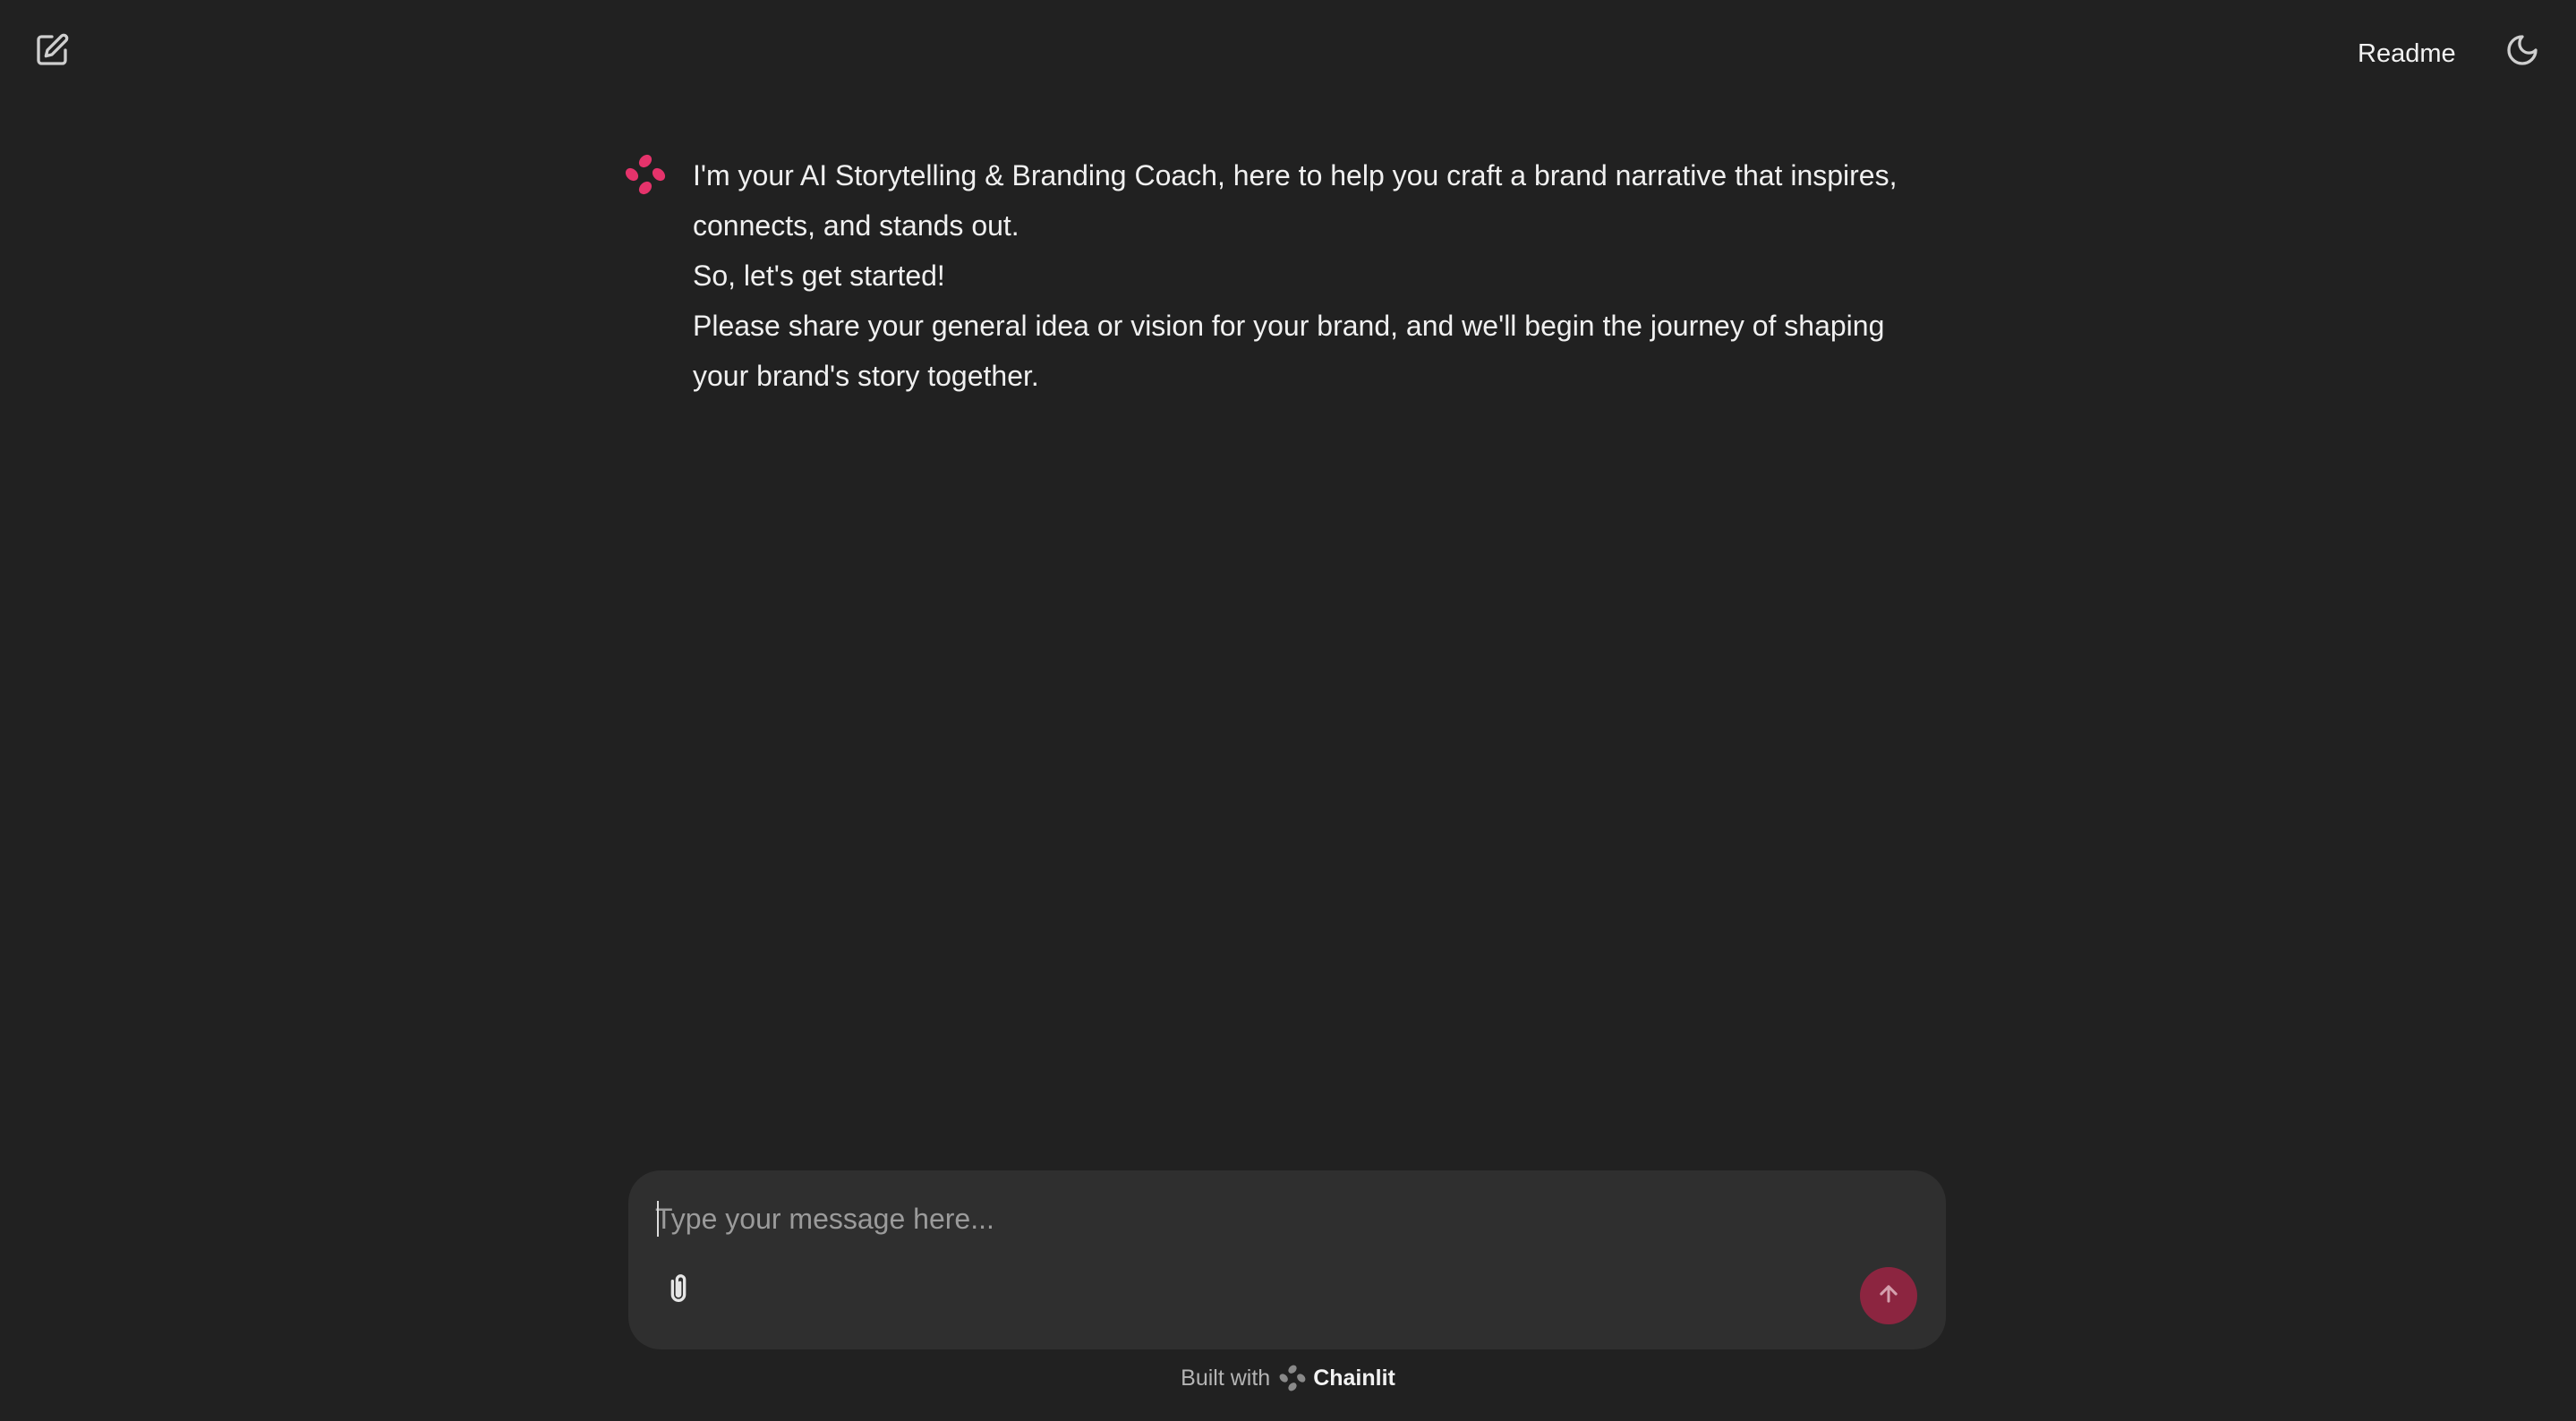 The image size is (2576, 1421). I want to click on message-paragraph: So, let's get started!, so click(819, 276).